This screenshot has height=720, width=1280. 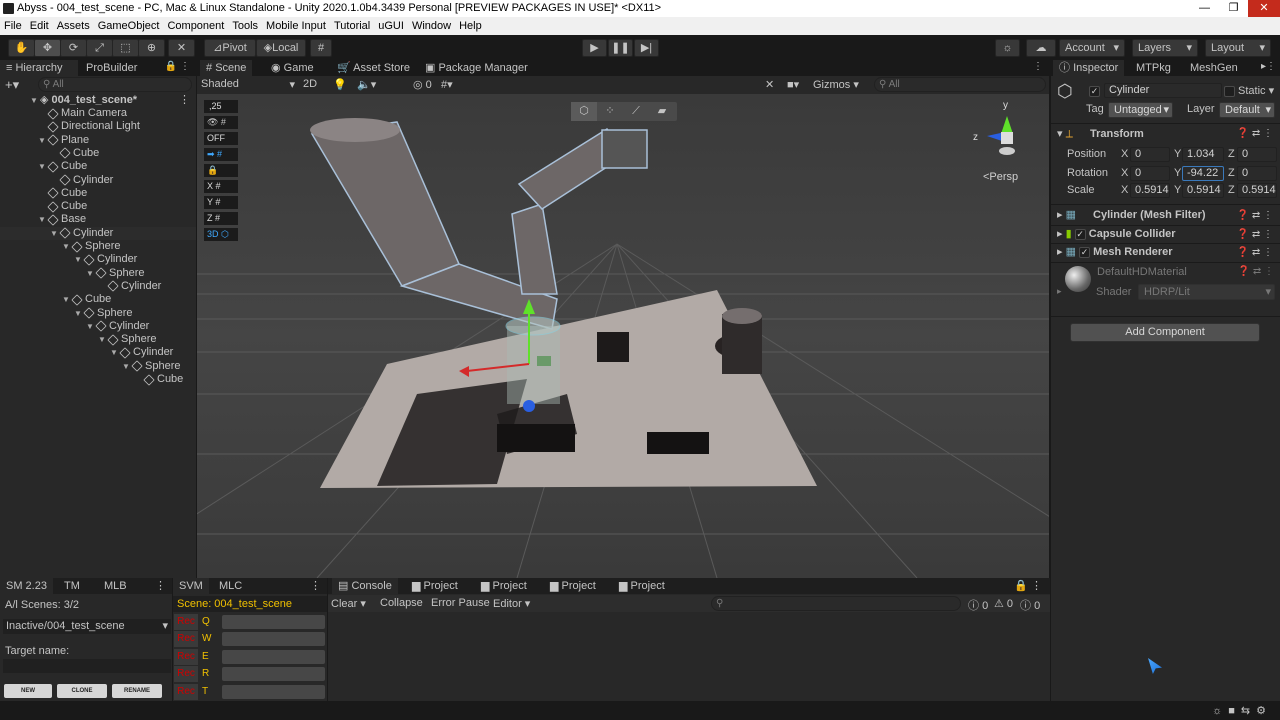 What do you see at coordinates (1007, 48) in the screenshot?
I see `collab-button: ☼` at bounding box center [1007, 48].